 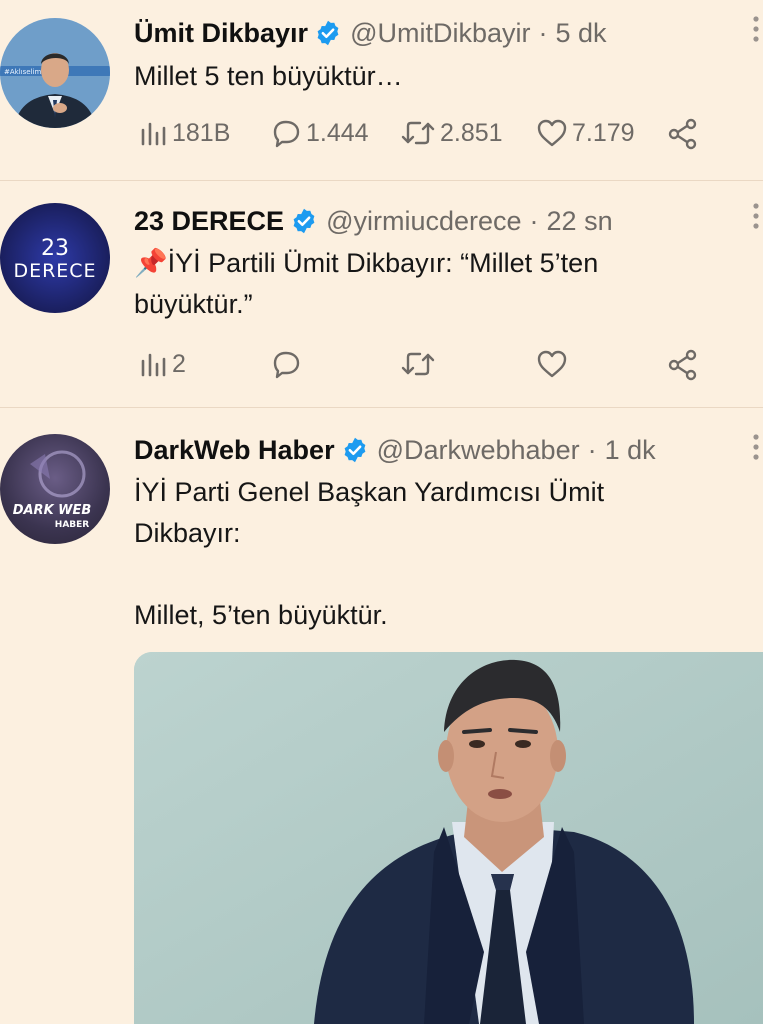 I want to click on avatar-darkweb-haber: DARK WEB HABER, so click(x=55, y=489).